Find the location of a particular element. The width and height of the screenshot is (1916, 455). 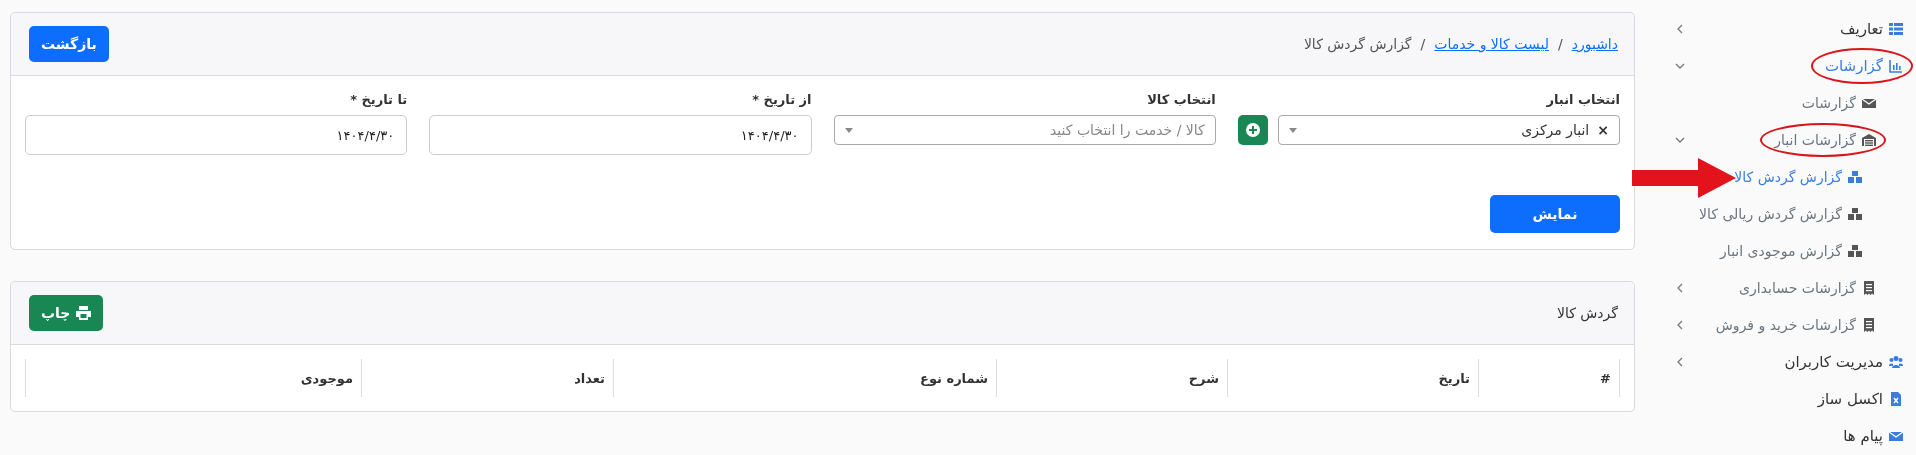

print-button: چاپ is located at coordinates (66, 313).